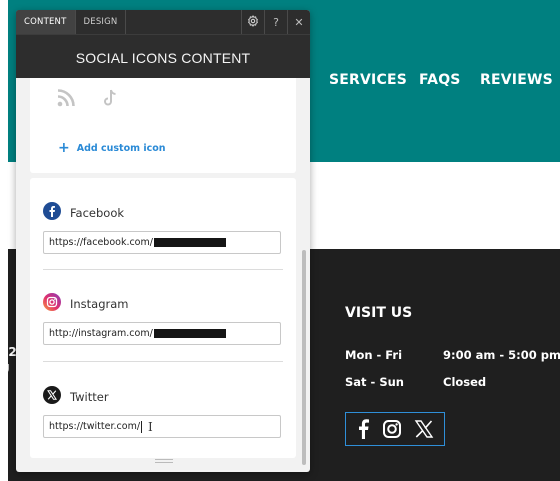  I want to click on panel-tools: ? ✕, so click(275, 22).